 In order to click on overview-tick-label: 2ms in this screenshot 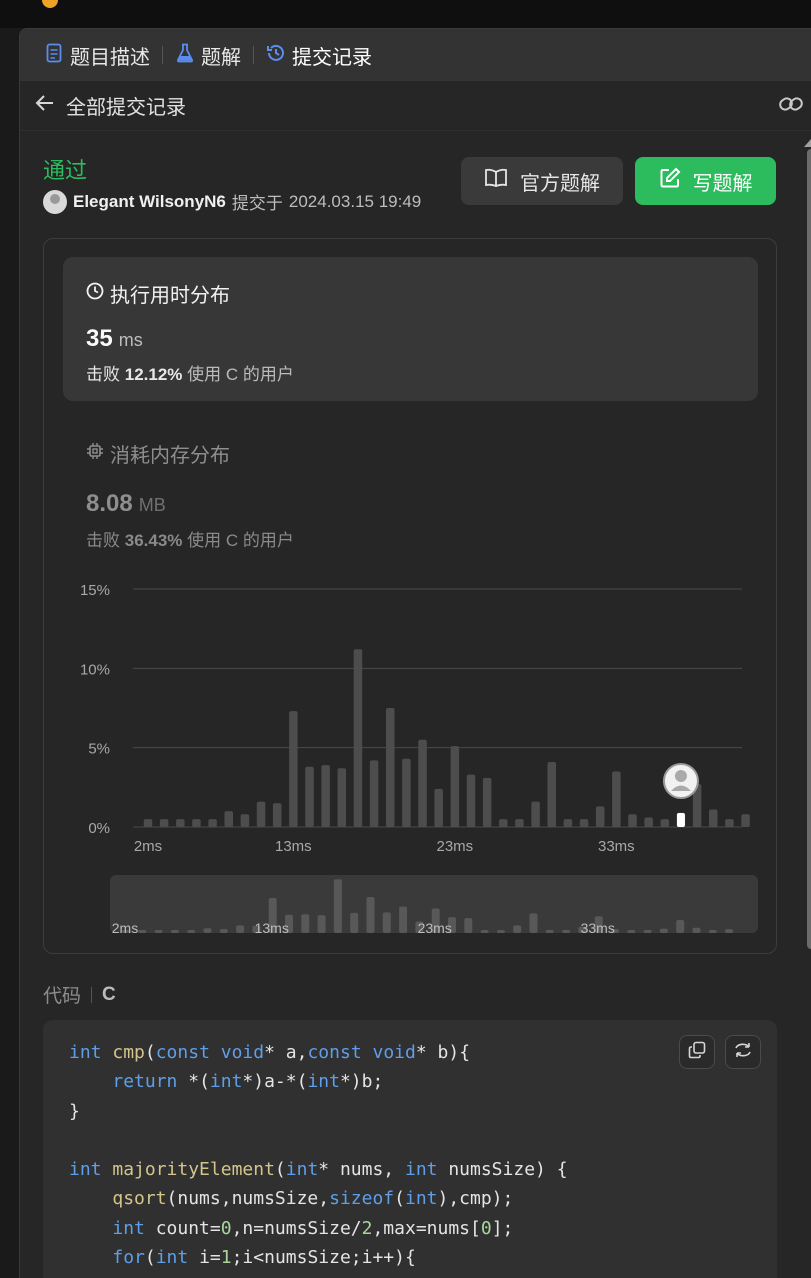, I will do `click(125, 928)`.